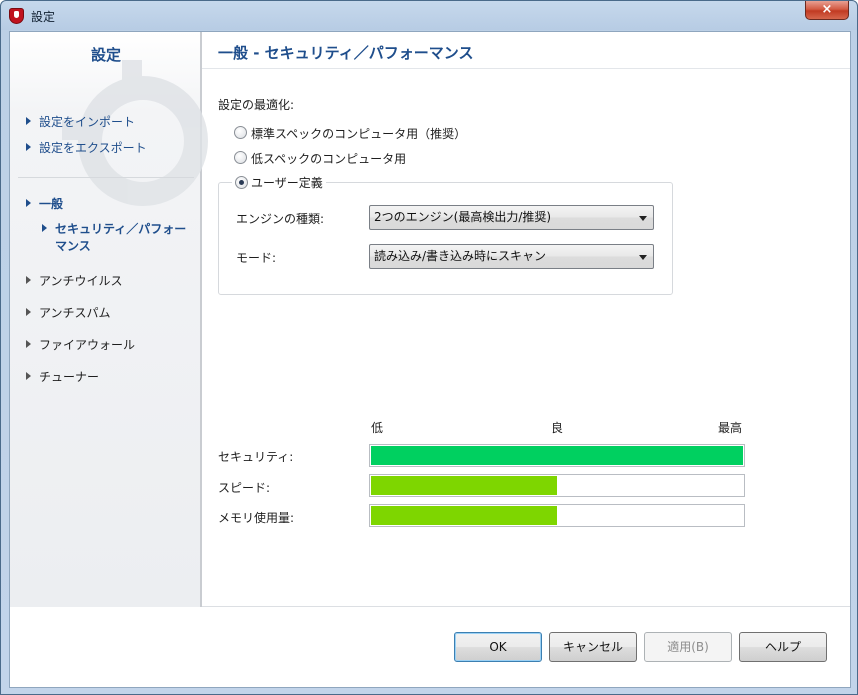  What do you see at coordinates (464, 485) in the screenshot?
I see `speed-level-fill` at bounding box center [464, 485].